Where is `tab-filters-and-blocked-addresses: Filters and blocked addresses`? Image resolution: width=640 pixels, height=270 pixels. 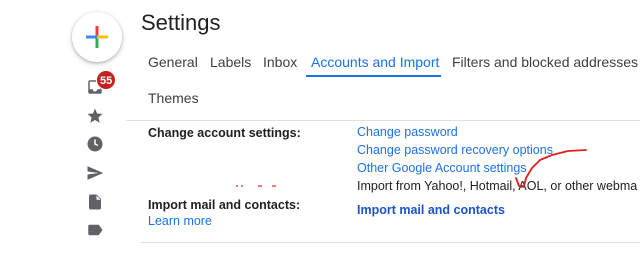 tab-filters-and-blocked-addresses: Filters and blocked addresses is located at coordinates (545, 62).